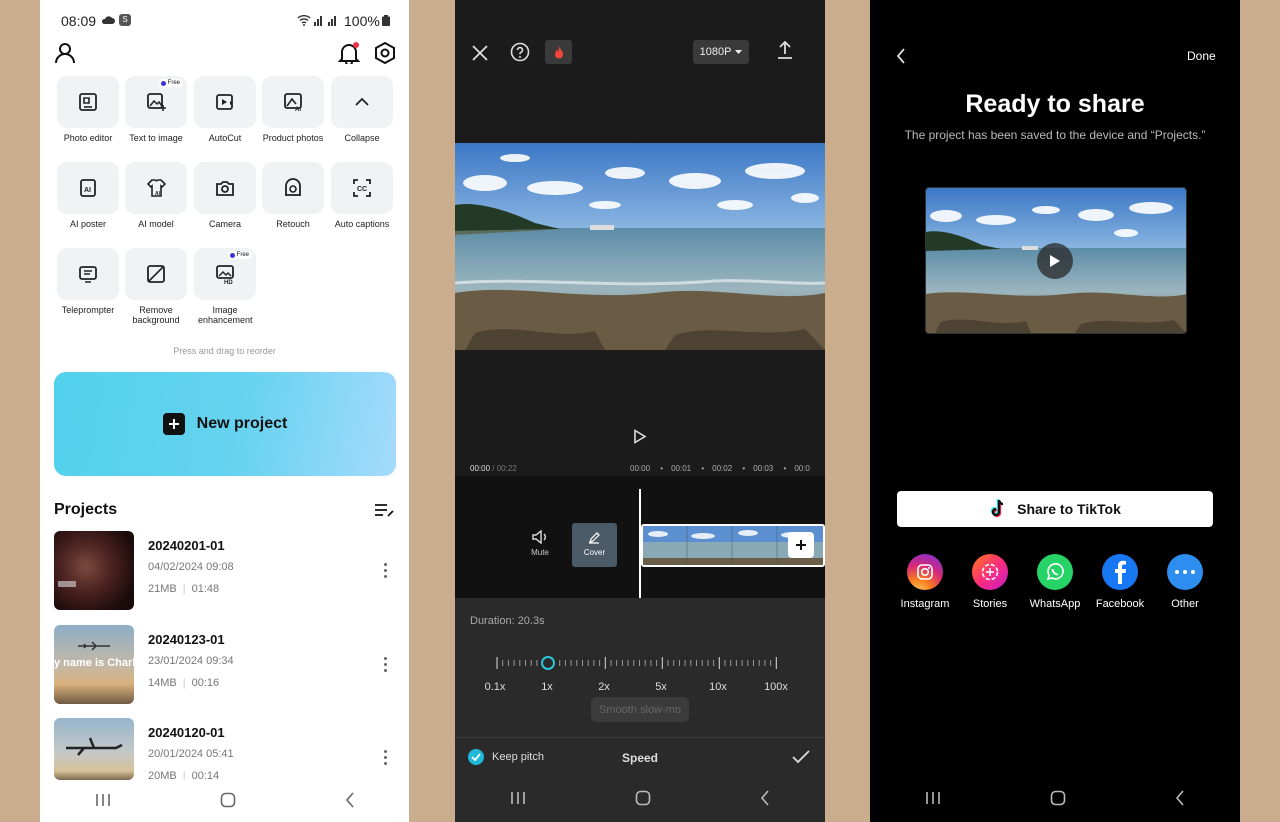 Image resolution: width=1280 pixels, height=822 pixels. I want to click on svg-text: AI, so click(87, 190).